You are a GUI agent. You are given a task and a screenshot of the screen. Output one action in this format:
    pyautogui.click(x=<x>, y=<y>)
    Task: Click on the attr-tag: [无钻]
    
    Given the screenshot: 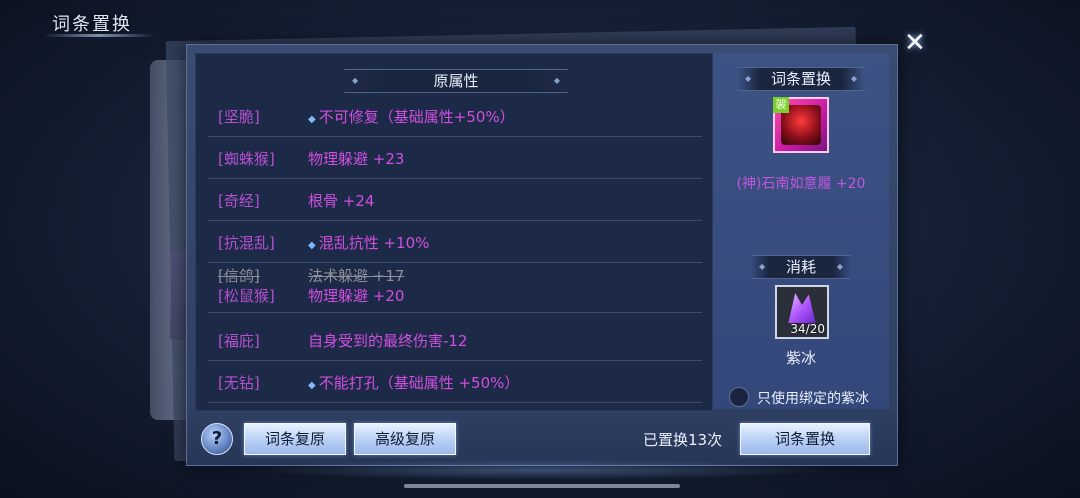 What is the action you would take?
    pyautogui.click(x=239, y=383)
    